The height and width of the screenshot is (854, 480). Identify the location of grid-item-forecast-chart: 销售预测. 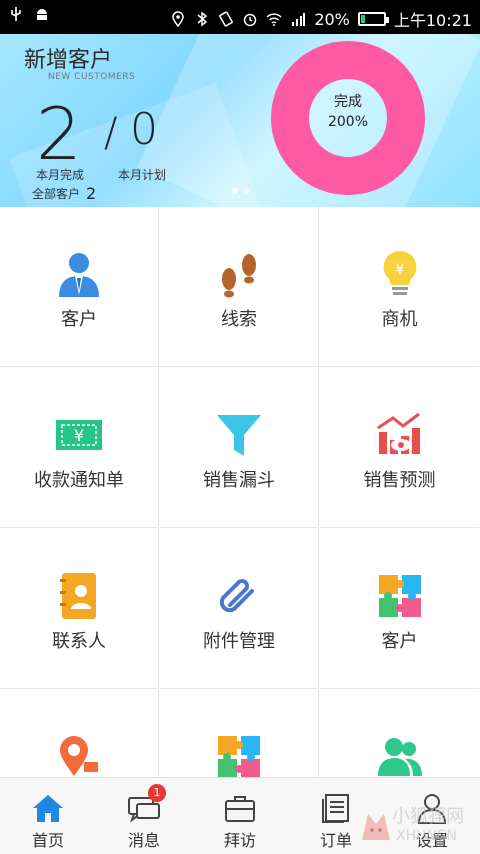
(399, 448).